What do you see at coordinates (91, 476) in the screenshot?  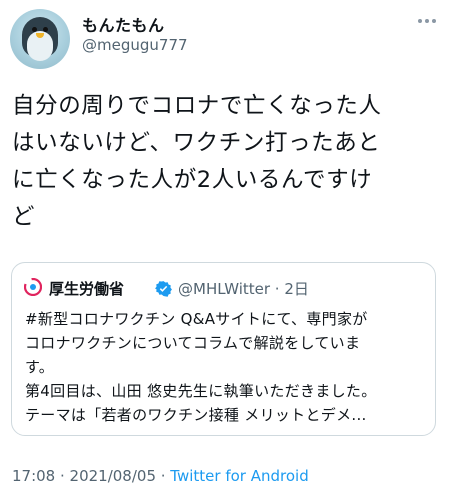 I see `tweet-timestamp: 17:08 · 2021/08/05 ·` at bounding box center [91, 476].